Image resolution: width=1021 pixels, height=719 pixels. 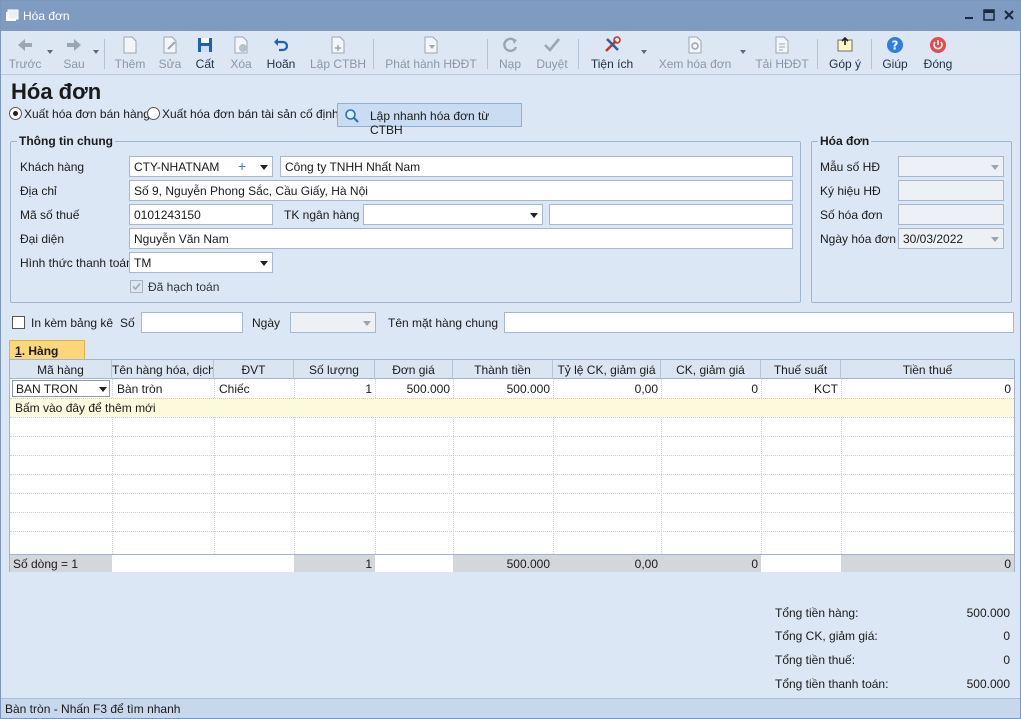 What do you see at coordinates (826, 636) in the screenshot?
I see `total-discount-label: Tổng CK, giảm giá:` at bounding box center [826, 636].